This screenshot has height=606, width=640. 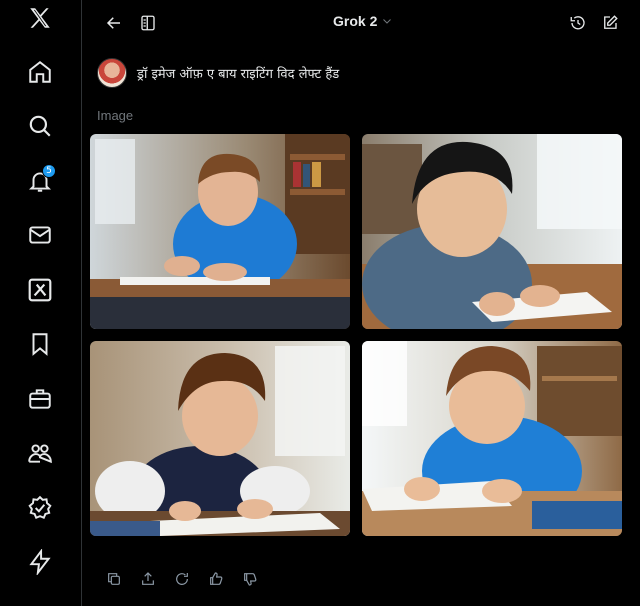 I want to click on share-icon, so click(x=148, y=578).